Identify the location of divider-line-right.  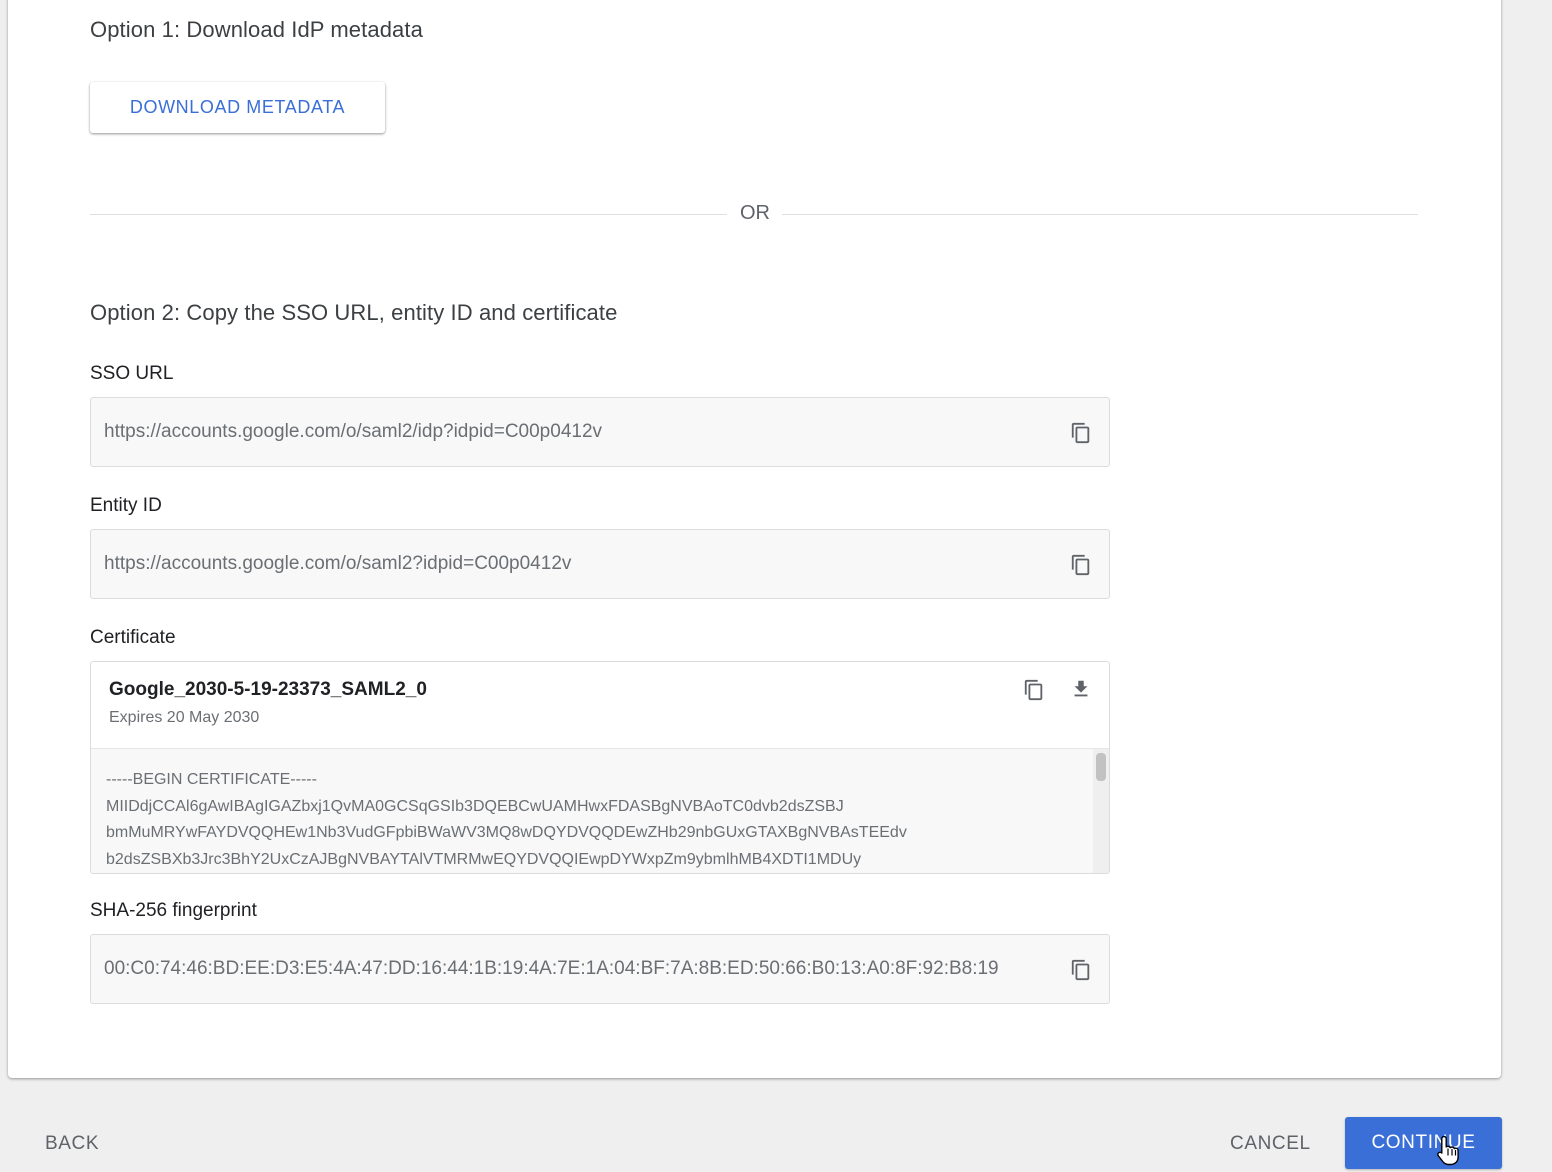
(1100, 214).